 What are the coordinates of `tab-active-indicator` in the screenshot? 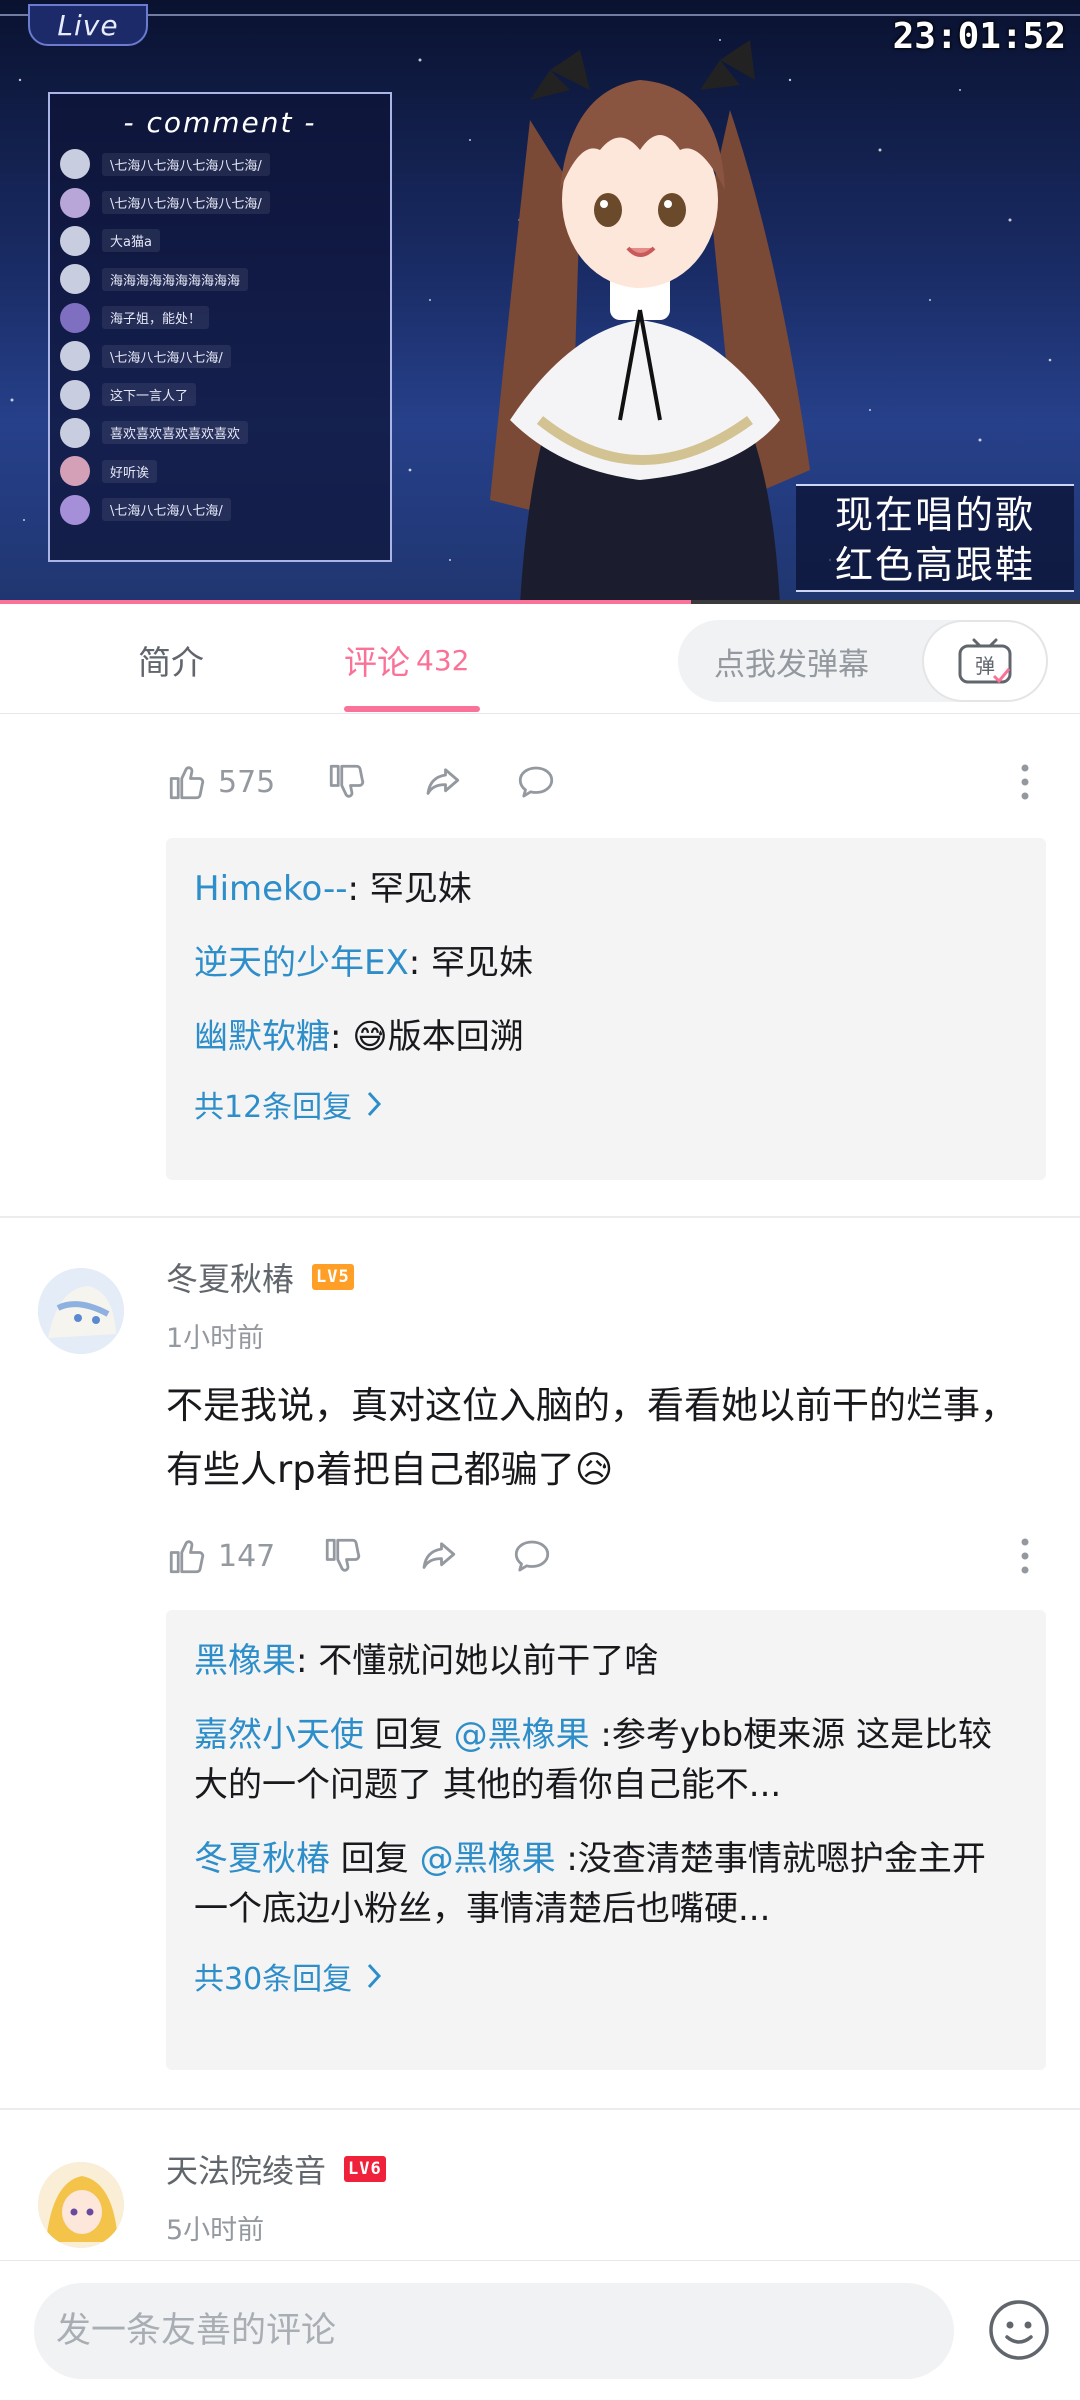 It's located at (412, 709).